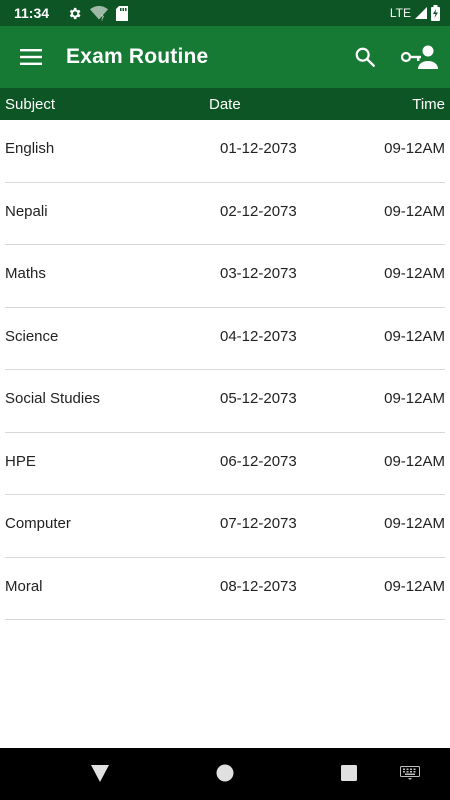 This screenshot has width=450, height=800. I want to click on back-button, so click(100, 773).